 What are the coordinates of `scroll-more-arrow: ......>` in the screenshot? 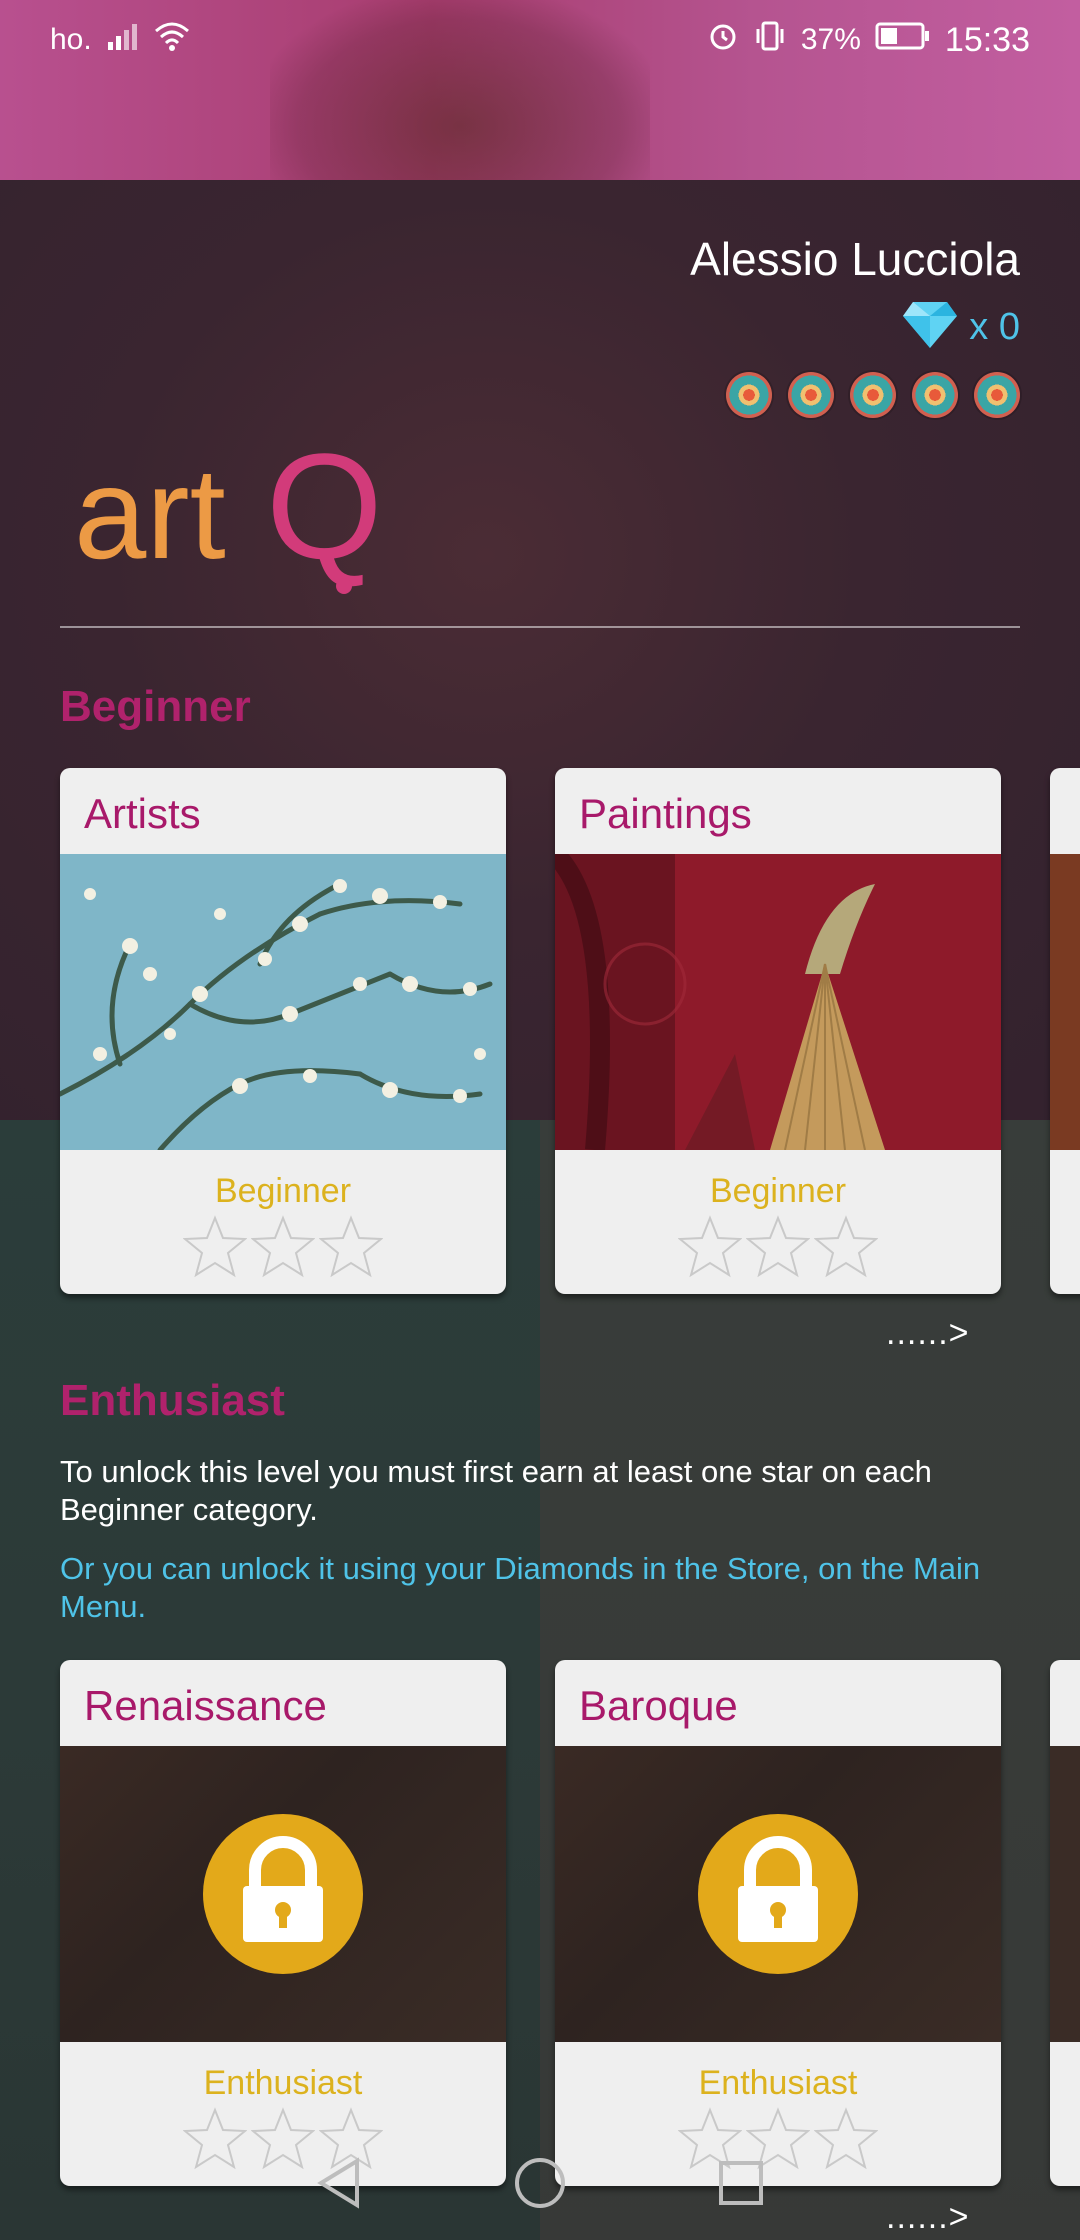 It's located at (928, 1333).